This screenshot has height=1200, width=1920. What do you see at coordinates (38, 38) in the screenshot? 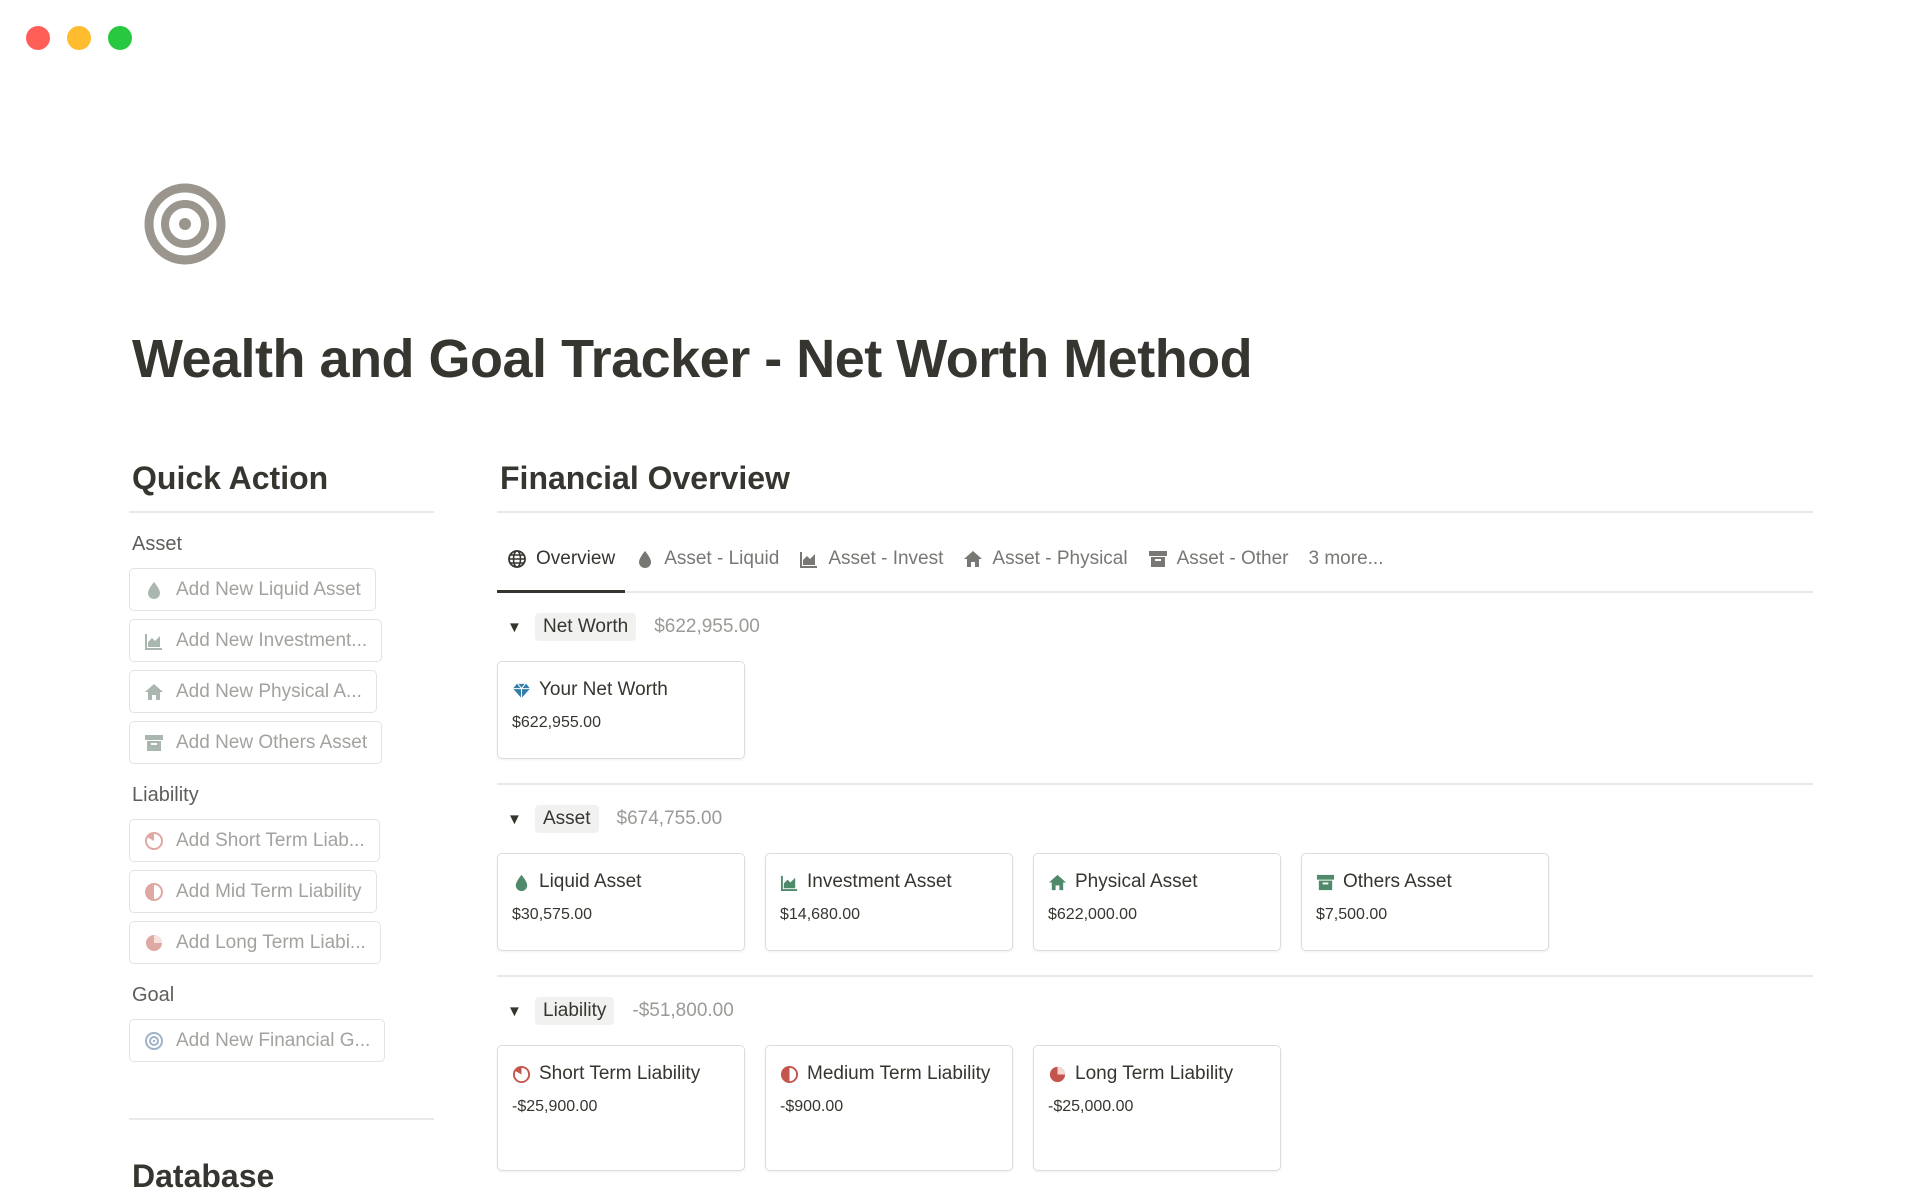
I see `close-window-button` at bounding box center [38, 38].